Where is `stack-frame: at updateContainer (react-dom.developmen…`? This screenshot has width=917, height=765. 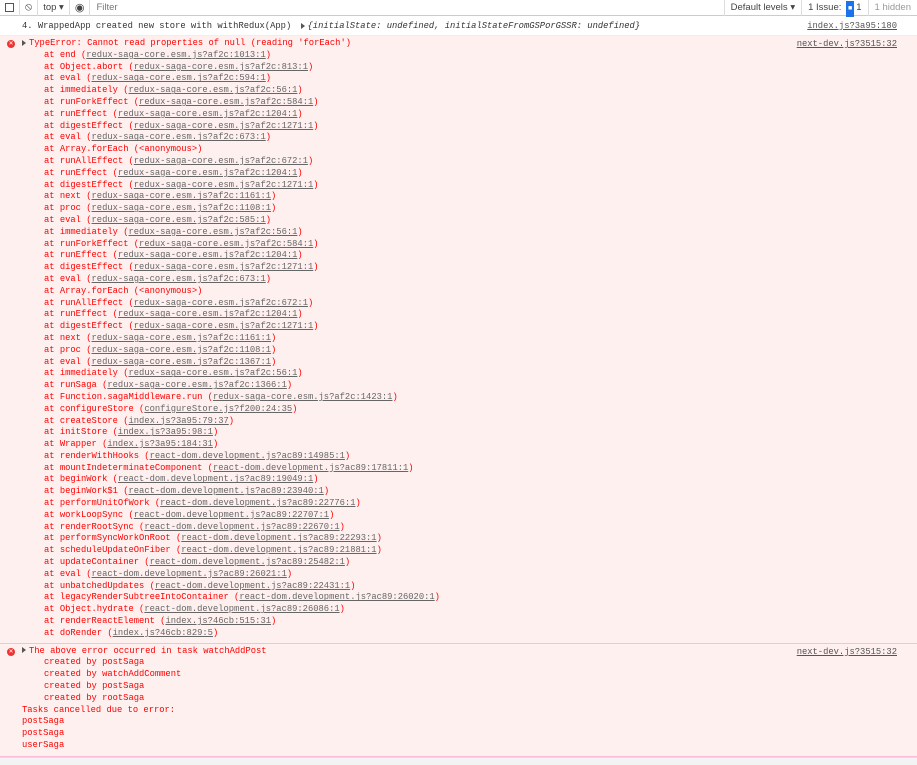 stack-frame: at updateContainer (react-dom.developmen… is located at coordinates (197, 562).